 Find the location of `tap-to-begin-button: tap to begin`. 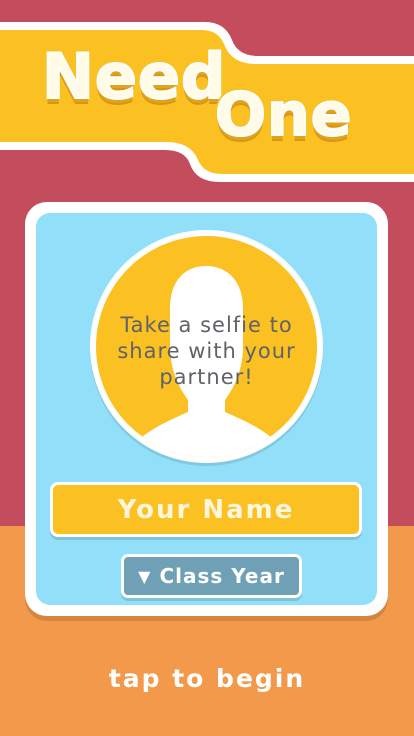

tap-to-begin-button: tap to begin is located at coordinates (207, 678).